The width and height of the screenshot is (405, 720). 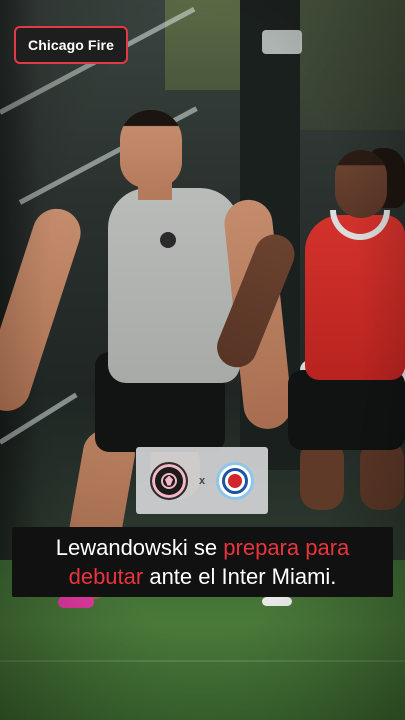 What do you see at coordinates (240, 576) in the screenshot?
I see `caption-text: ante el Inter Miami.` at bounding box center [240, 576].